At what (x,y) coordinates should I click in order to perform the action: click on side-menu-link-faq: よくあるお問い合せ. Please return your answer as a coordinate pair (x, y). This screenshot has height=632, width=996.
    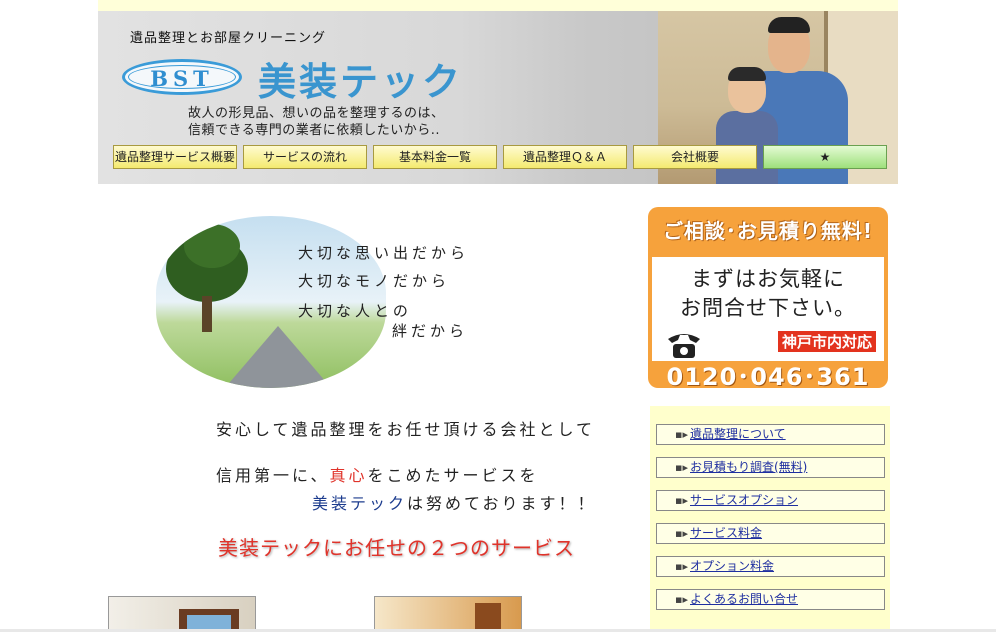
    Looking at the image, I should click on (744, 599).